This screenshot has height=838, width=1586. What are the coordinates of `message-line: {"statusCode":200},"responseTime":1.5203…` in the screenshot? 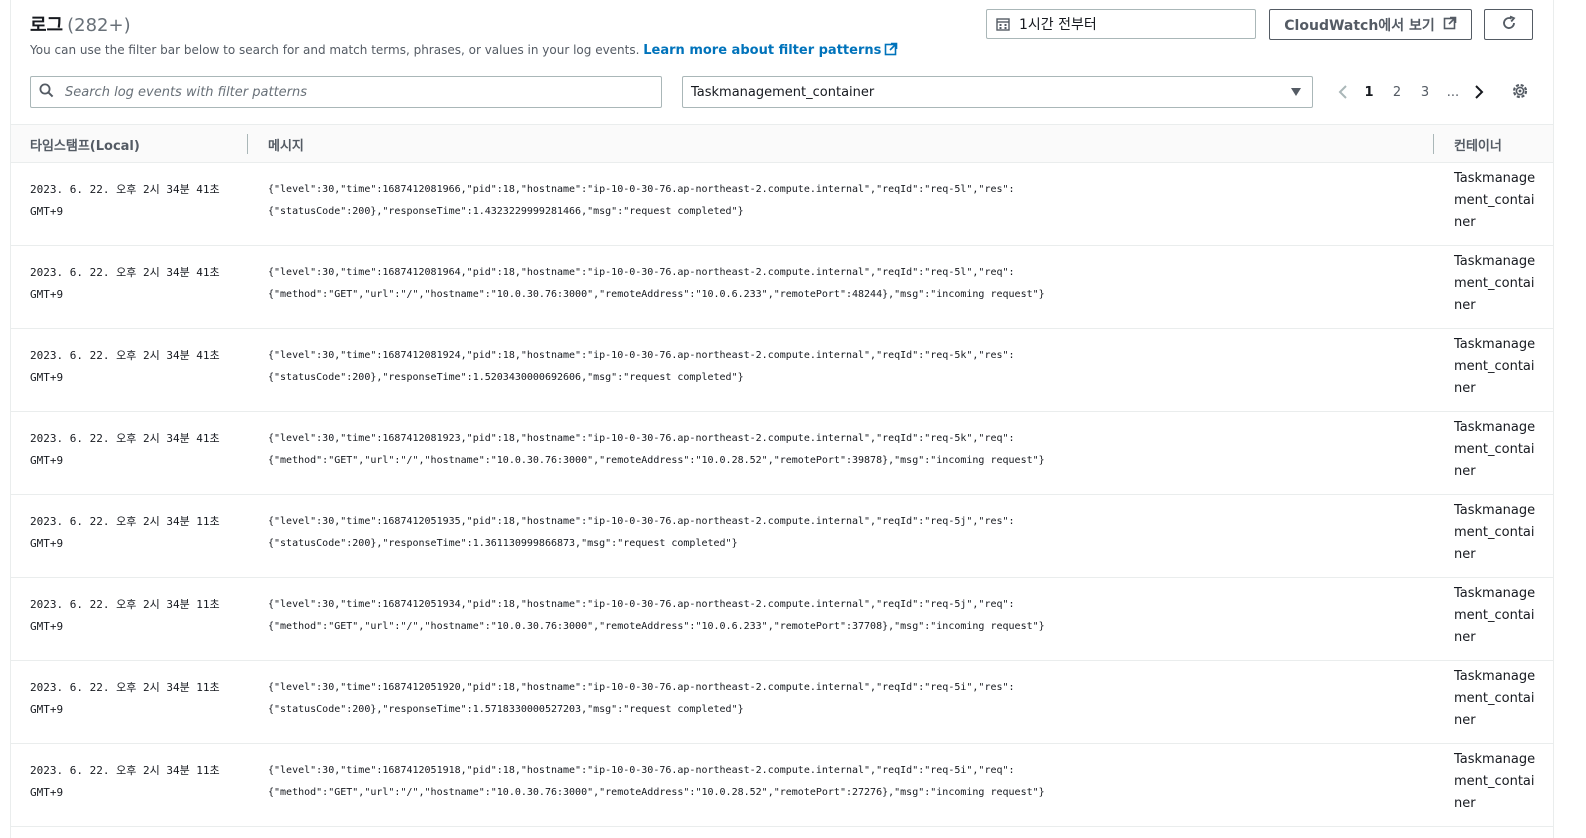 It's located at (506, 377).